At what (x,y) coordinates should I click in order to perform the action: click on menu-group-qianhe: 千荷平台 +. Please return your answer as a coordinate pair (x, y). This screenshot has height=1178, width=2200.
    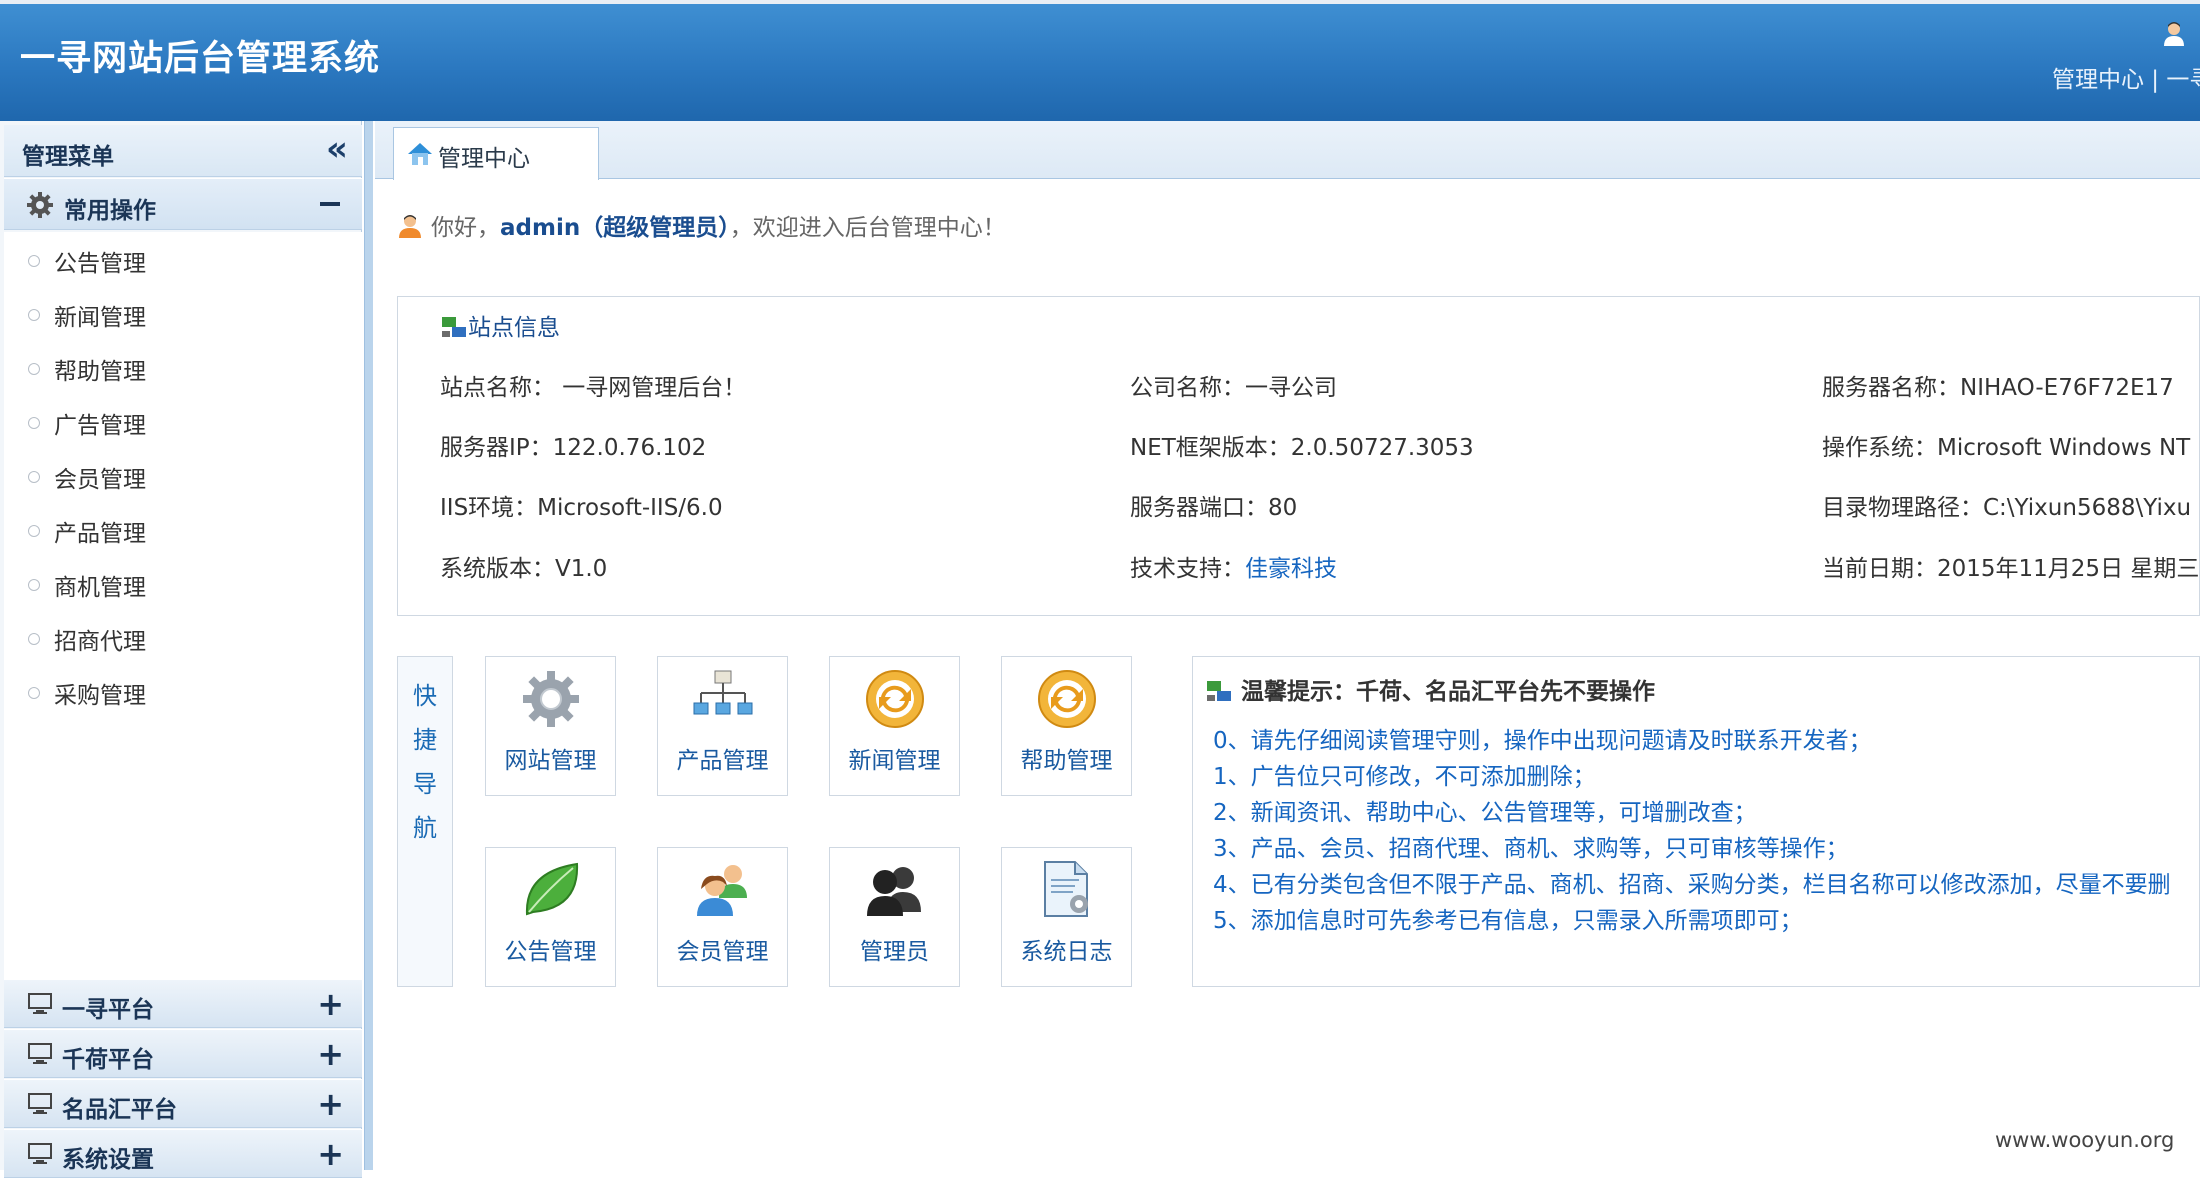
    Looking at the image, I should click on (183, 1053).